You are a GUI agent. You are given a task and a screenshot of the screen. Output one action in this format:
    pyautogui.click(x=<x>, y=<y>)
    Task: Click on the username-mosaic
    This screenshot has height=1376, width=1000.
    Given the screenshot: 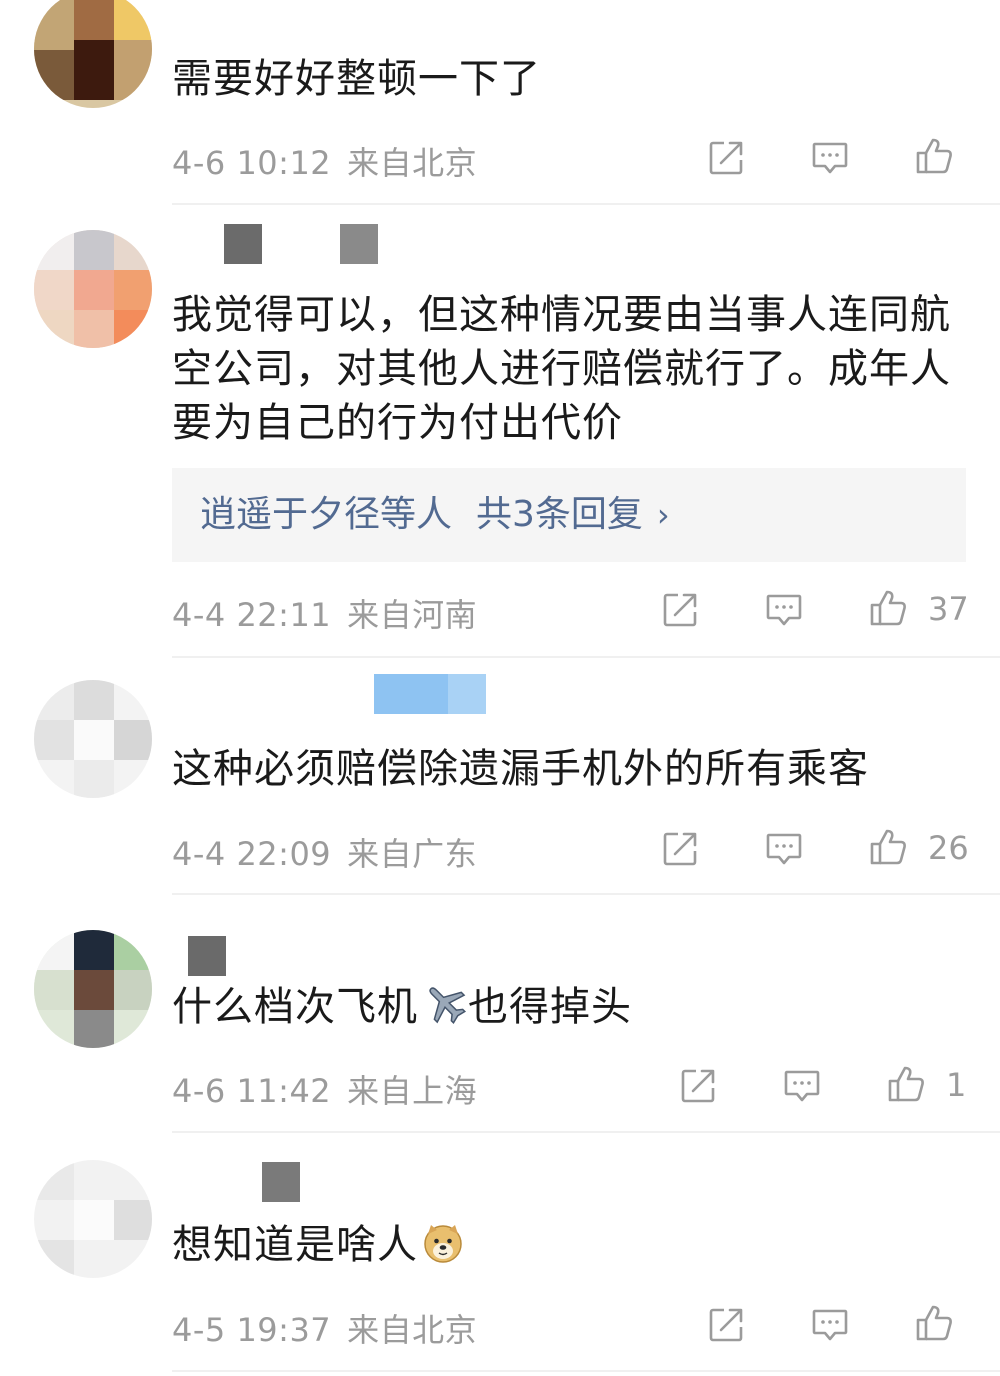 What is the action you would take?
    pyautogui.click(x=281, y=1182)
    